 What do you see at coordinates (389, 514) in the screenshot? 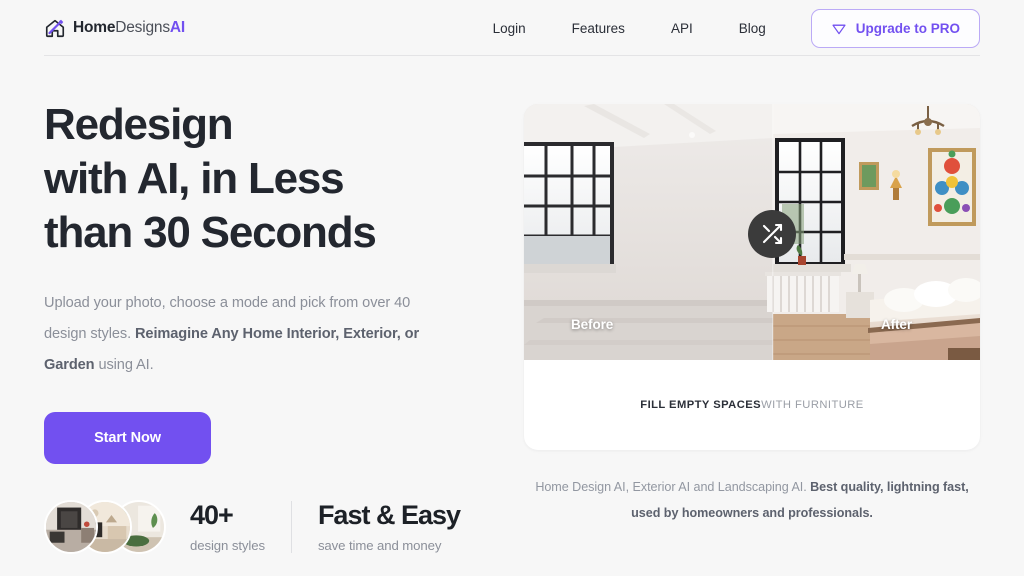
I see `stat-fast-easy-number: Fast & Easy` at bounding box center [389, 514].